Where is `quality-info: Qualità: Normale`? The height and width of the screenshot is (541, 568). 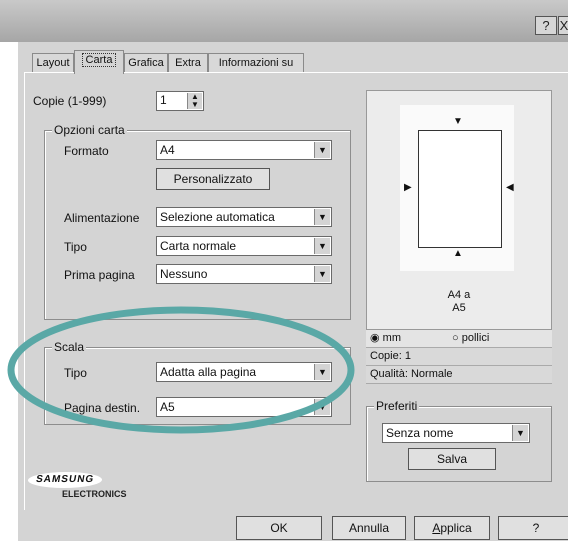
quality-info: Qualità: Normale is located at coordinates (459, 375).